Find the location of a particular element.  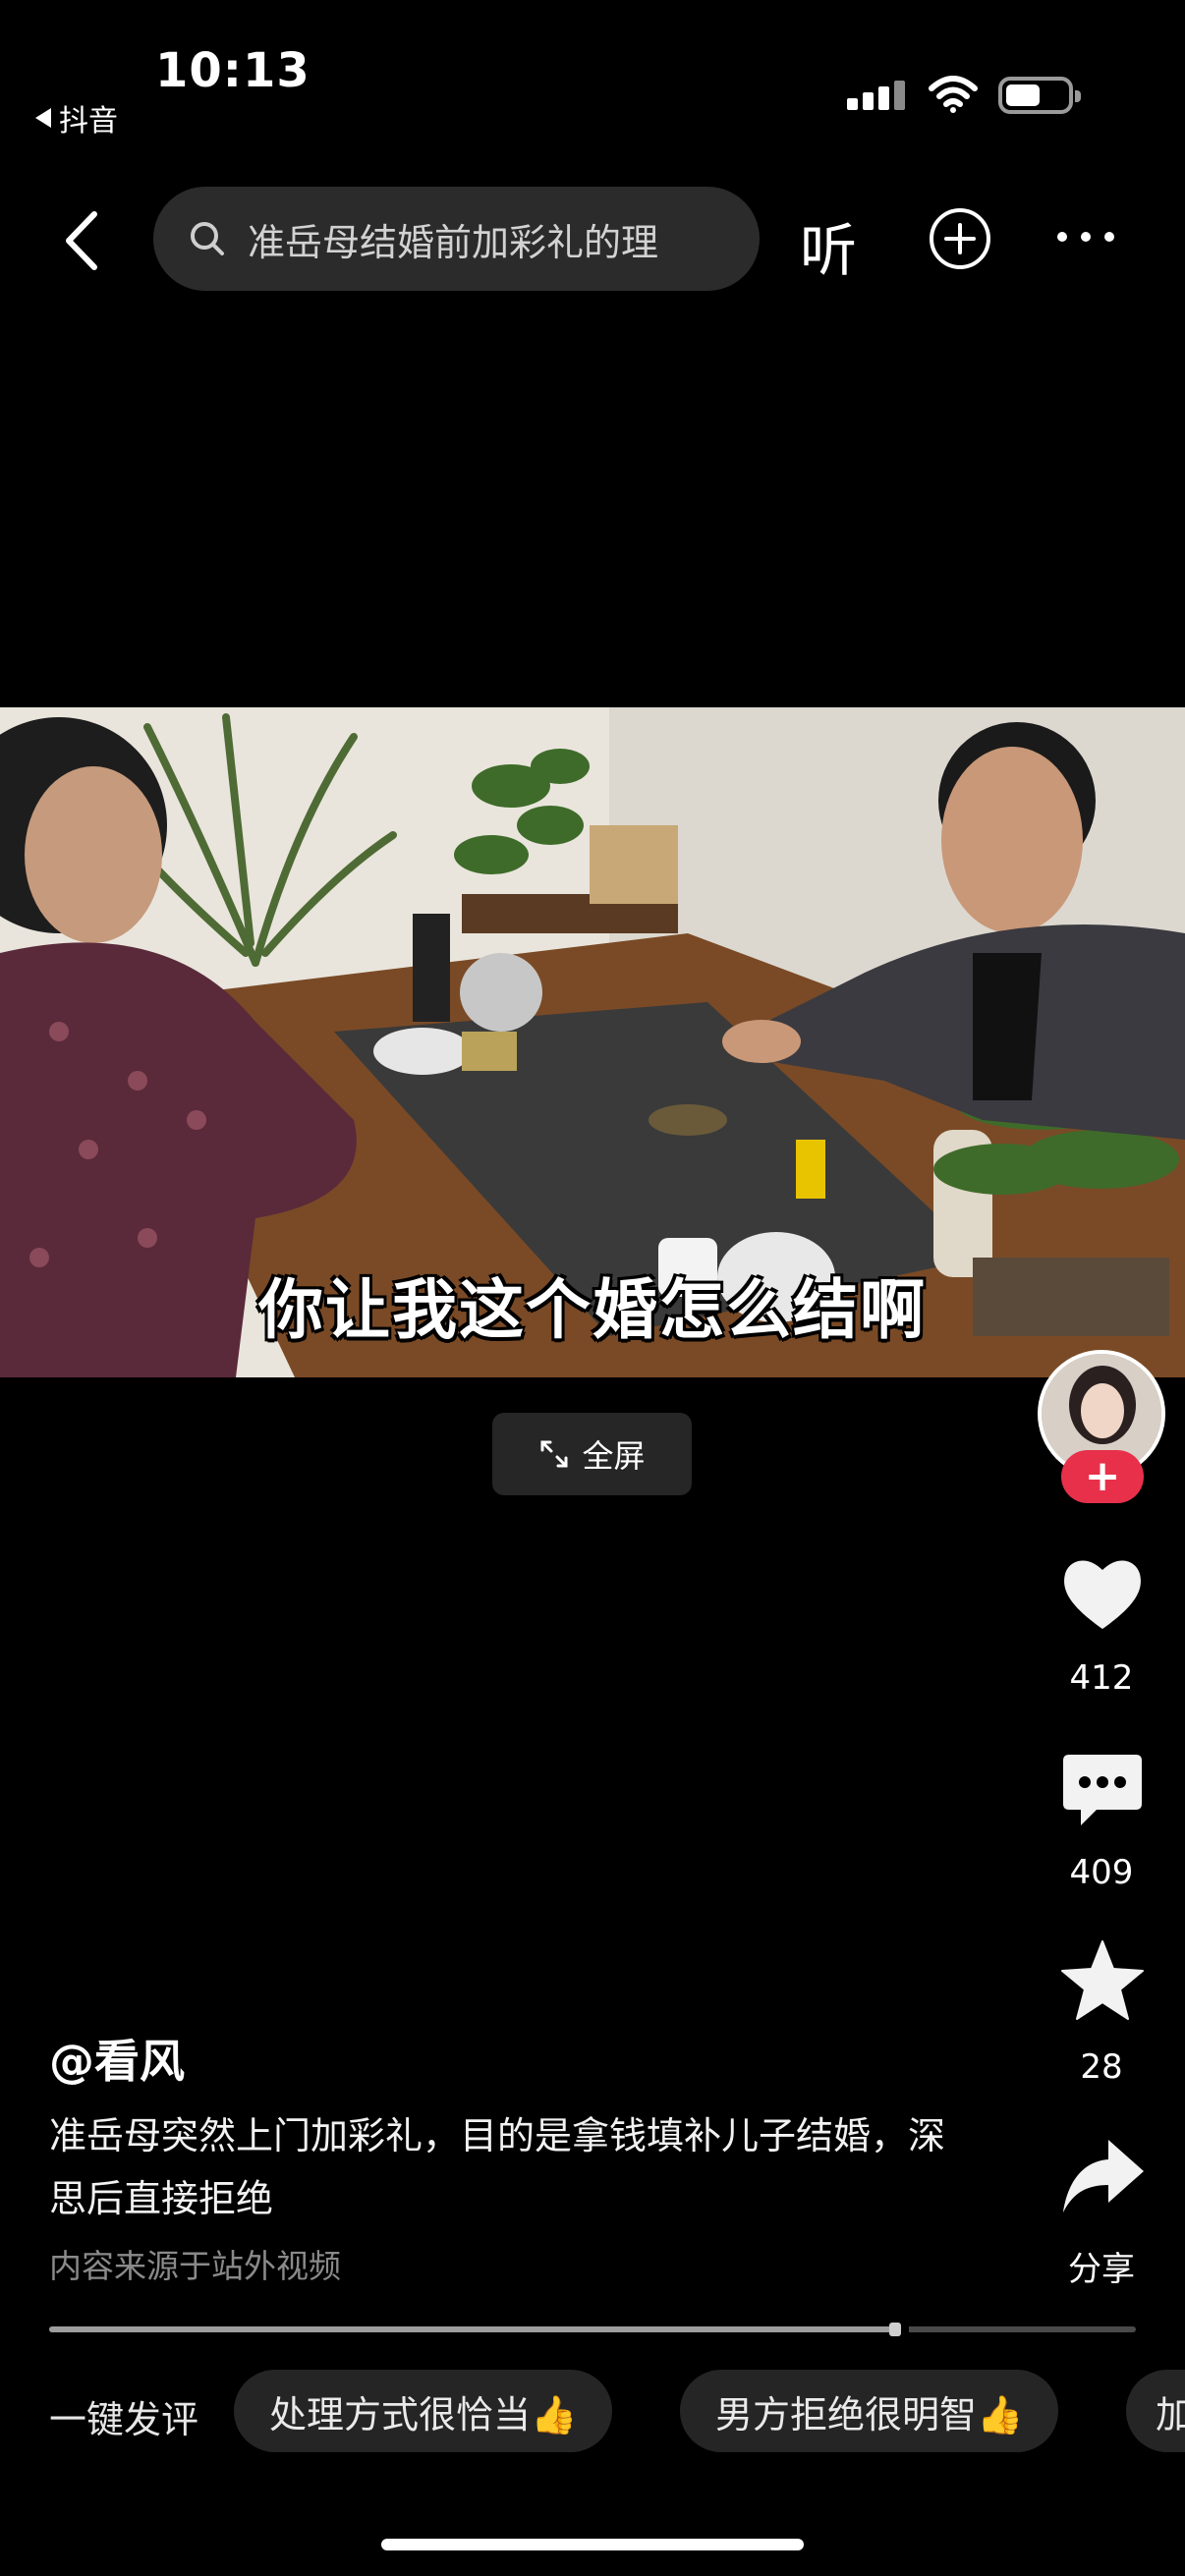

fullscreen-button: 全屏 is located at coordinates (592, 1454).